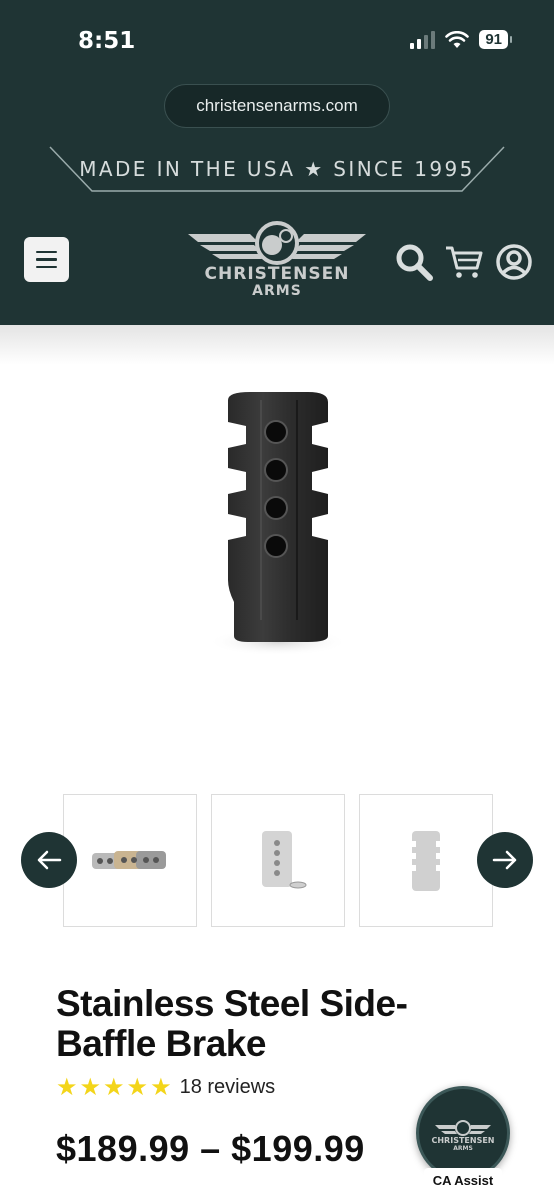 This screenshot has height=1200, width=554. What do you see at coordinates (232, 1023) in the screenshot?
I see `product-title: Stainless Steel Side-Baffle Brake` at bounding box center [232, 1023].